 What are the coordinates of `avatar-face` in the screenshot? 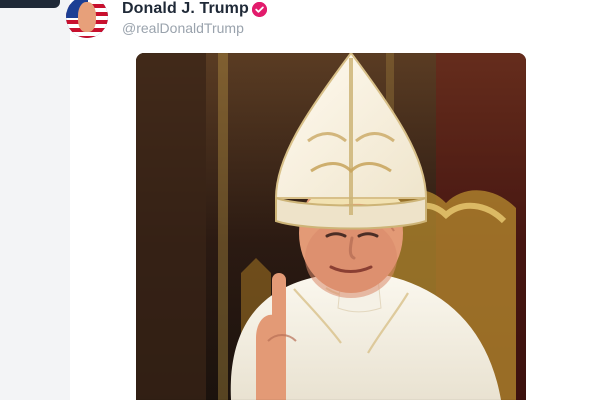 It's located at (87, 17).